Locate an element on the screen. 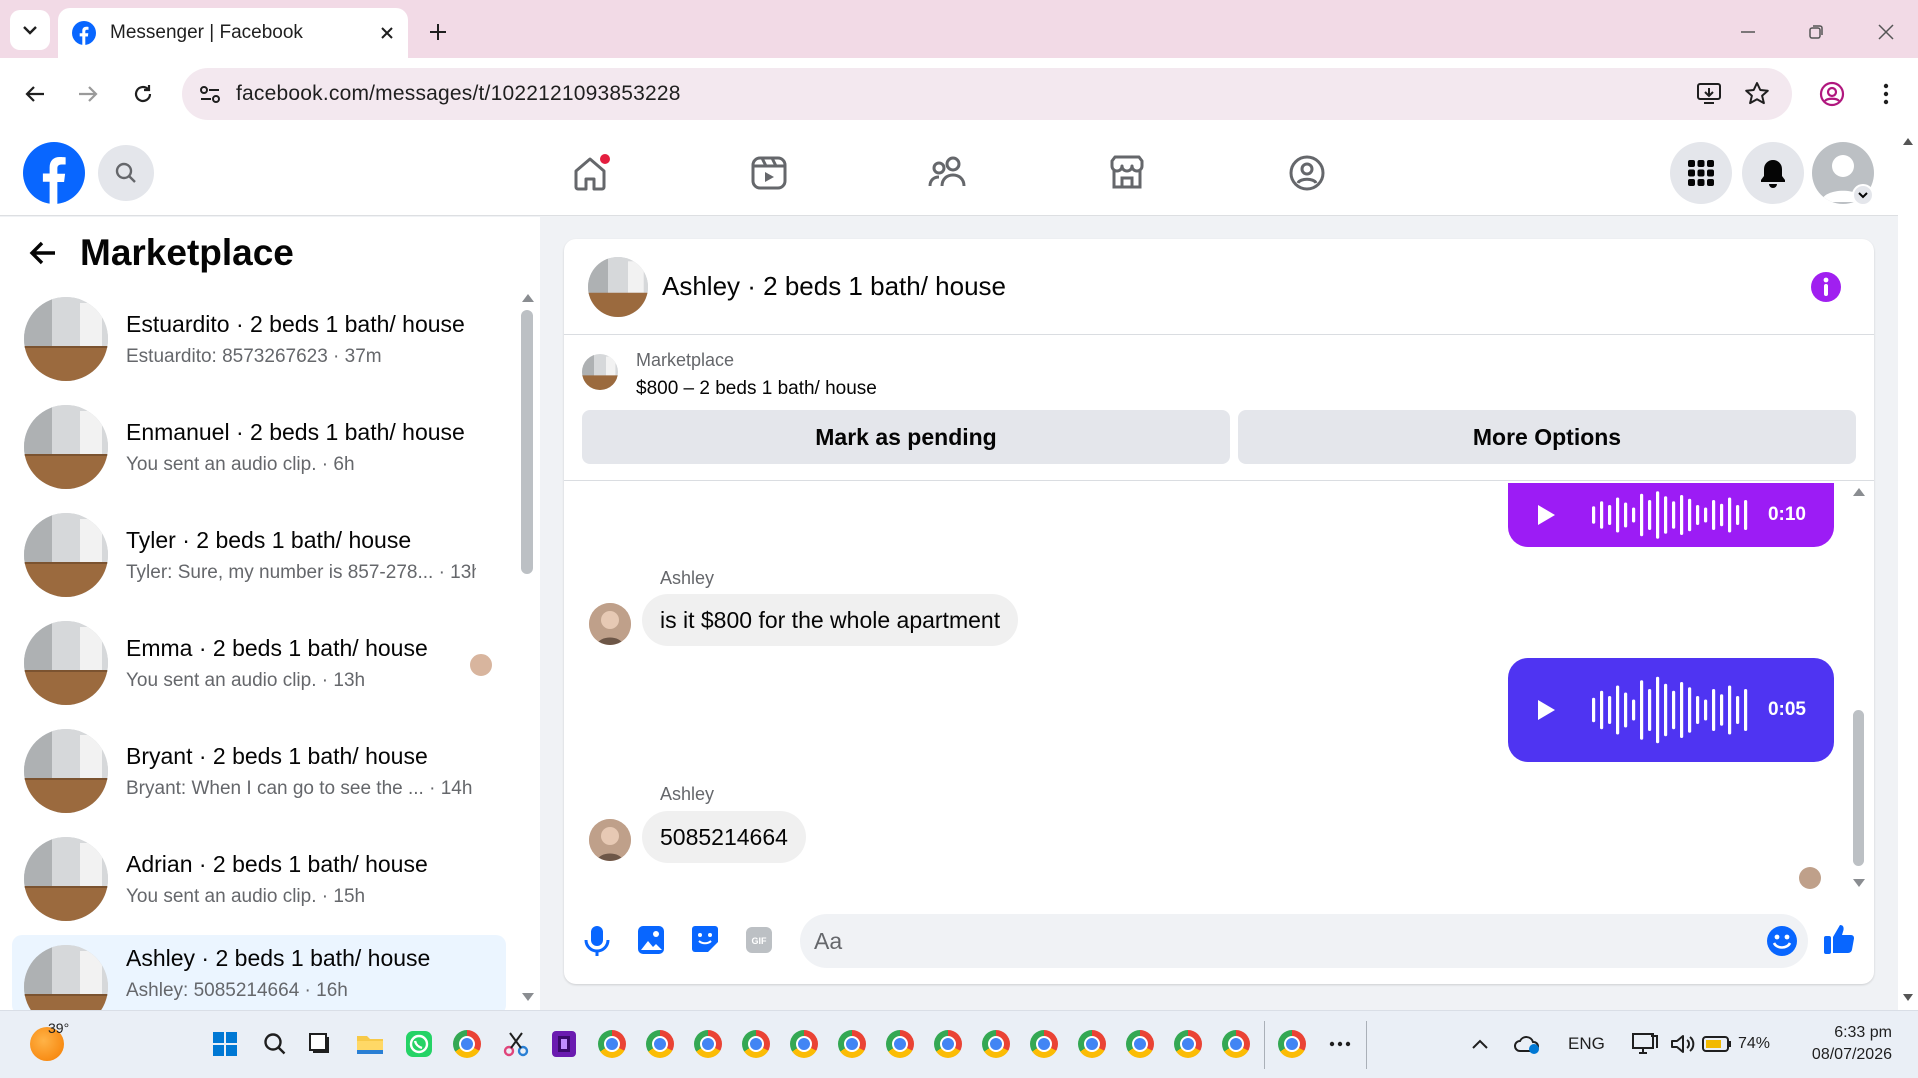  menu-button is located at coordinates (1701, 173).